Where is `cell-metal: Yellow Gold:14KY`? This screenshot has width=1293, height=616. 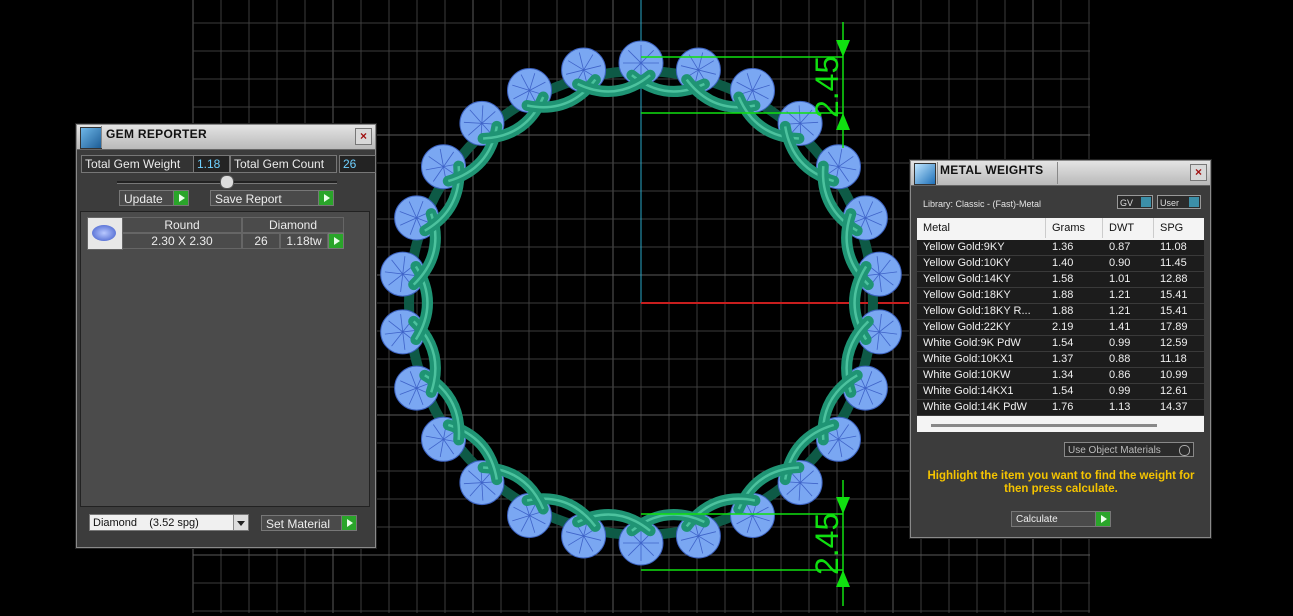
cell-metal: Yellow Gold:14KY is located at coordinates (967, 279).